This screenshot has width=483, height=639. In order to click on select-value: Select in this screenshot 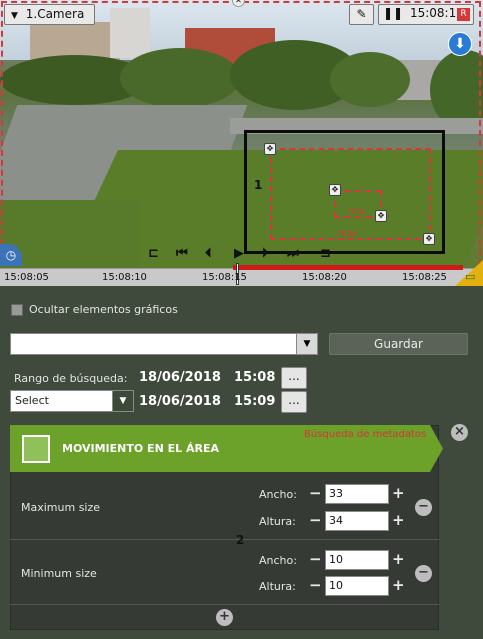, I will do `click(32, 400)`.